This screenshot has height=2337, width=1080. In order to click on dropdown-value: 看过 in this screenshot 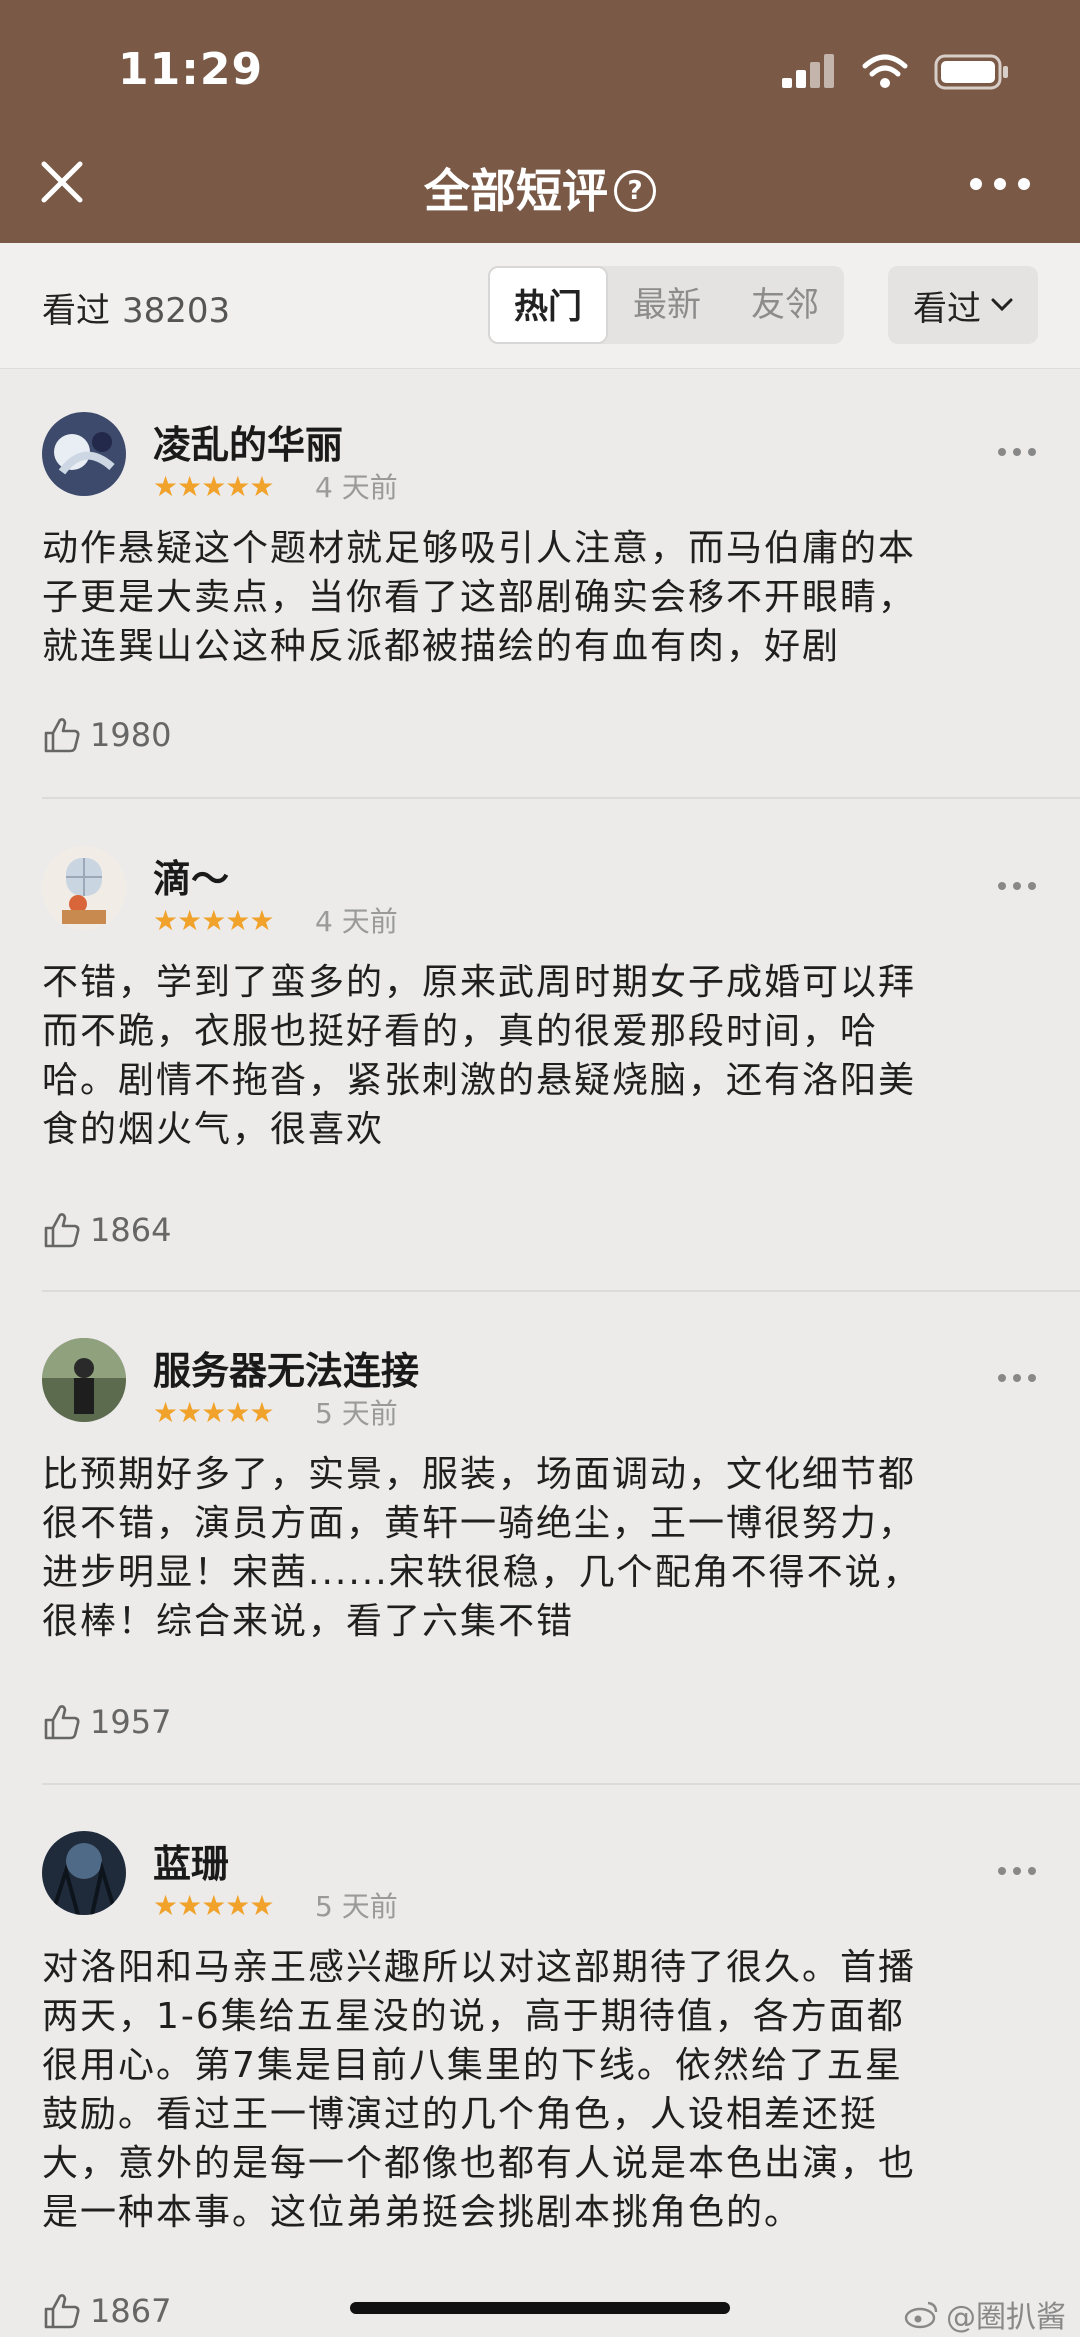, I will do `click(947, 308)`.